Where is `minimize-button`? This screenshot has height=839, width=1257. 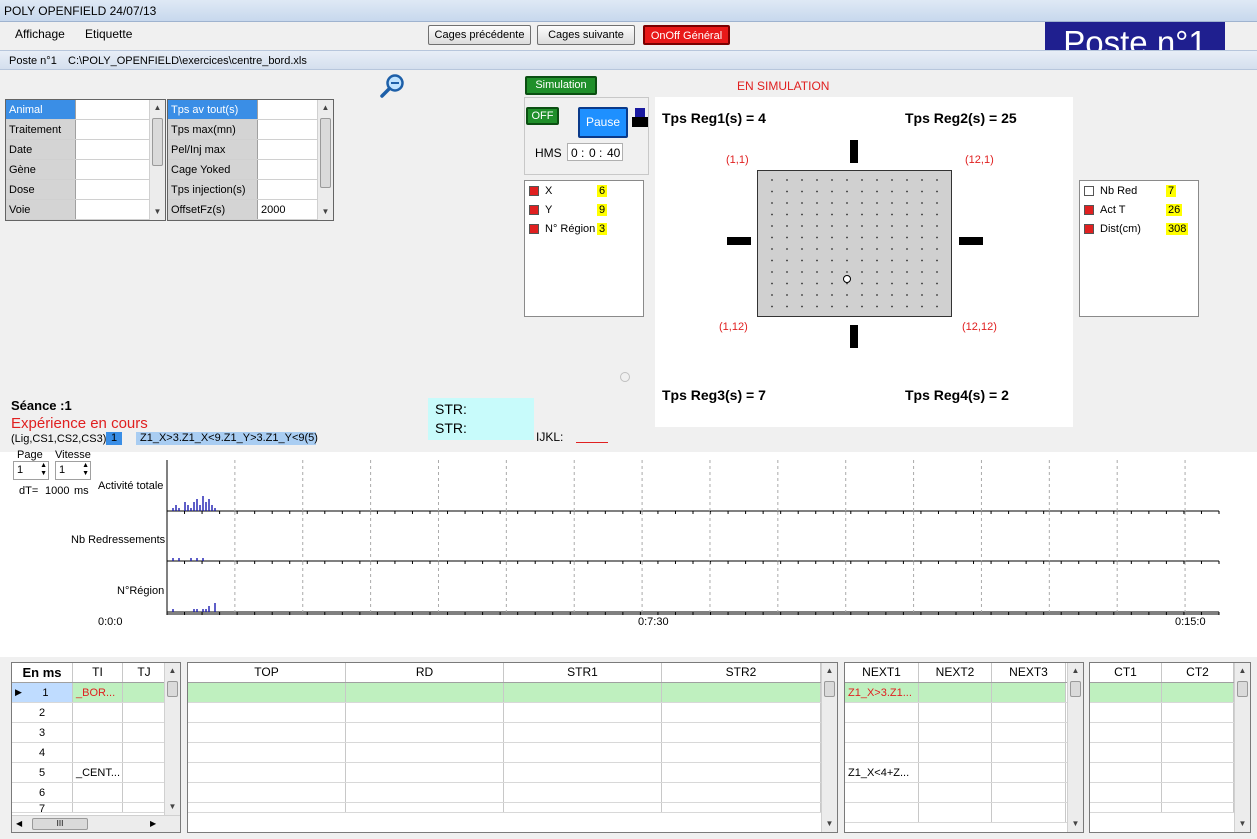 minimize-button is located at coordinates (1152, 9).